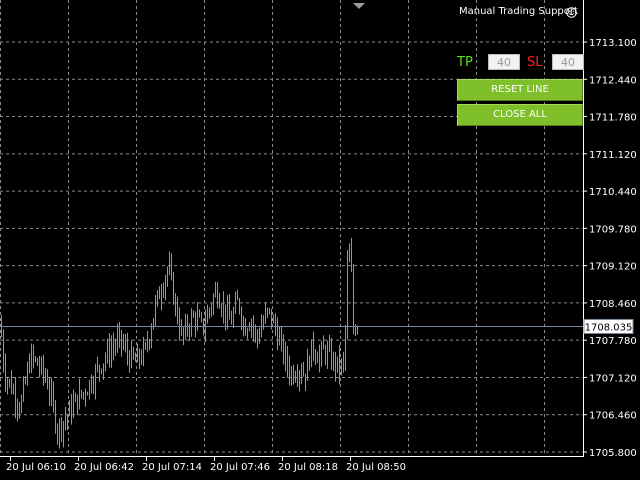 The image size is (640, 480). What do you see at coordinates (613, 80) in the screenshot?
I see `y-tick-label: 1712.440` at bounding box center [613, 80].